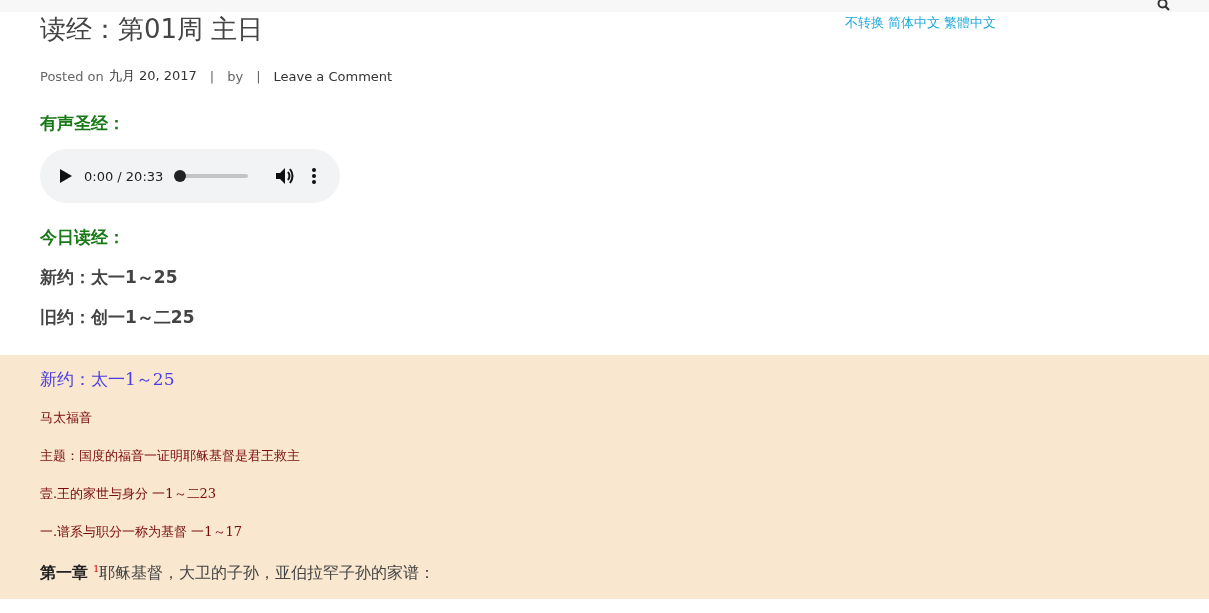 Image resolution: width=1209 pixels, height=613 pixels. I want to click on posted-label: Posted on, so click(72, 76).